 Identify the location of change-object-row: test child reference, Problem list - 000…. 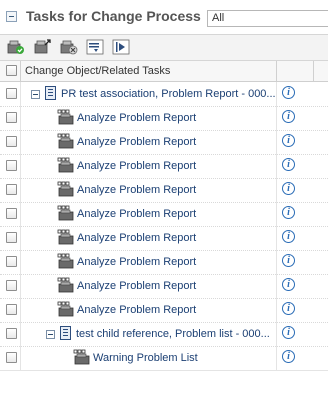
(164, 334).